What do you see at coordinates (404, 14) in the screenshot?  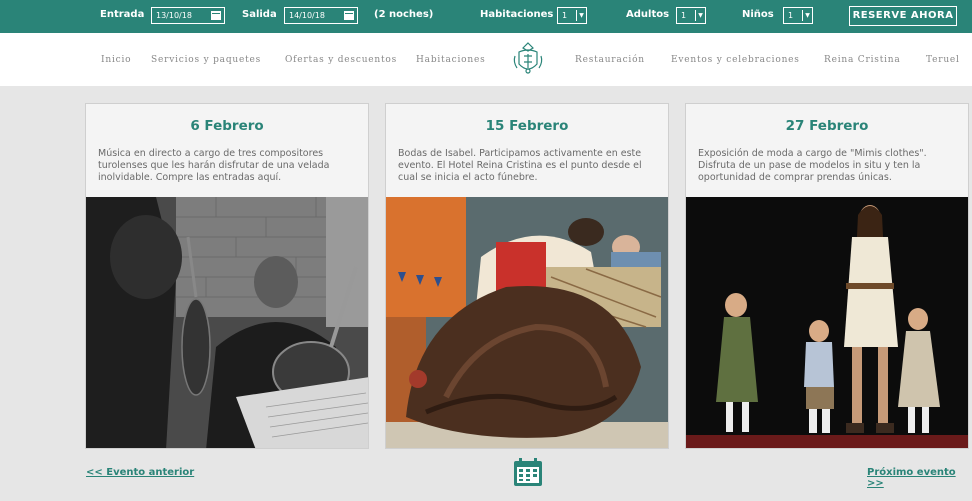 I see `nights-count: (2 noches)` at bounding box center [404, 14].